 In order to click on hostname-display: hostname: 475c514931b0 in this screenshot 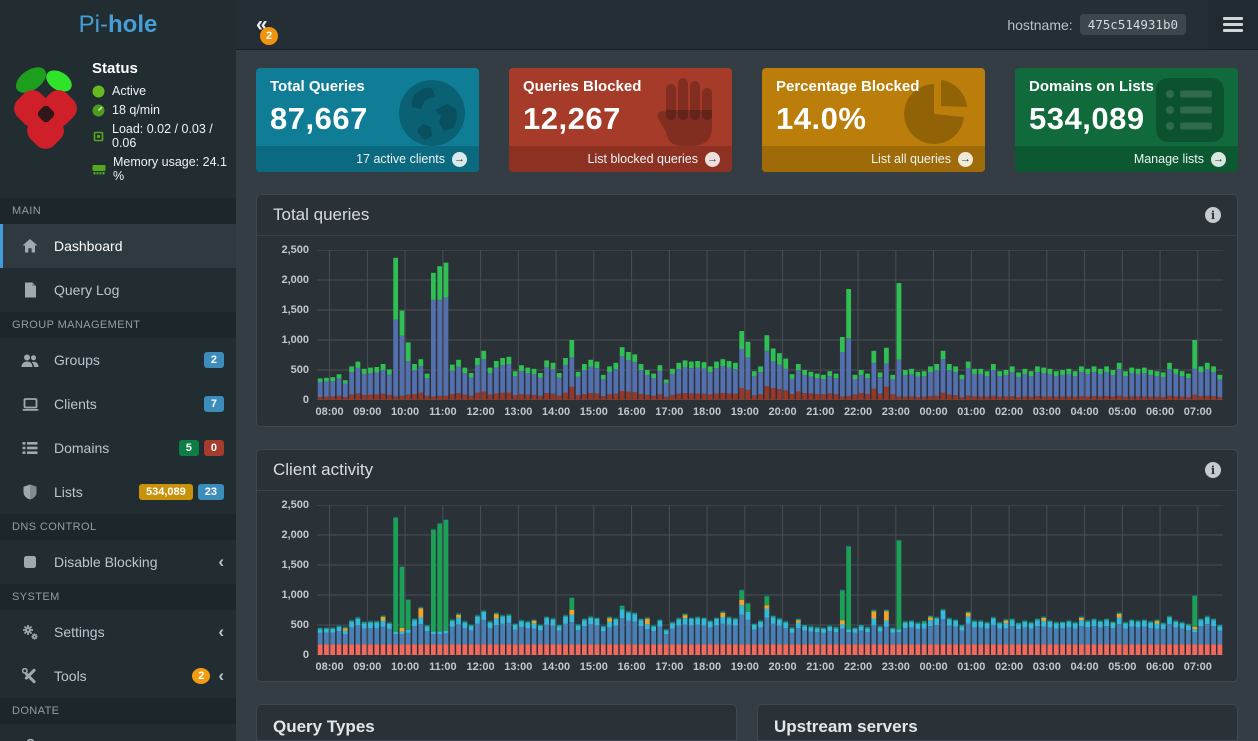, I will do `click(1096, 24)`.